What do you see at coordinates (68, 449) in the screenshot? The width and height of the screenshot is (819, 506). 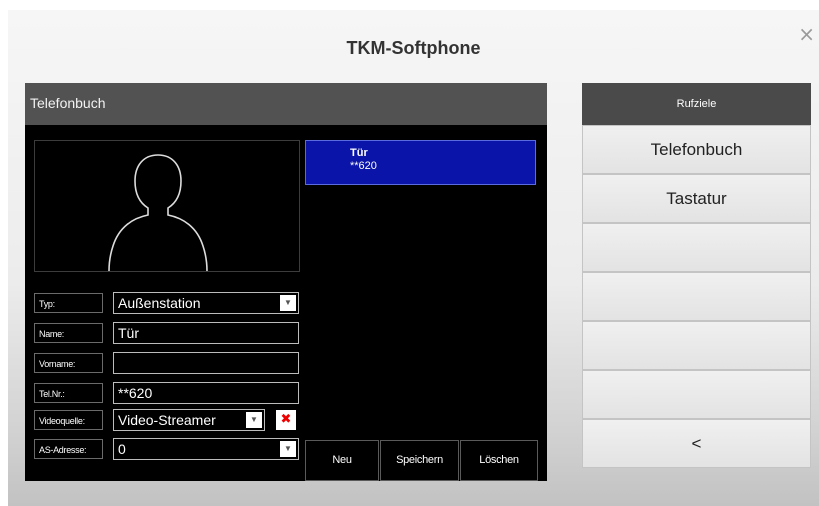 I see `as-adresse-label: AS-Adresse:` at bounding box center [68, 449].